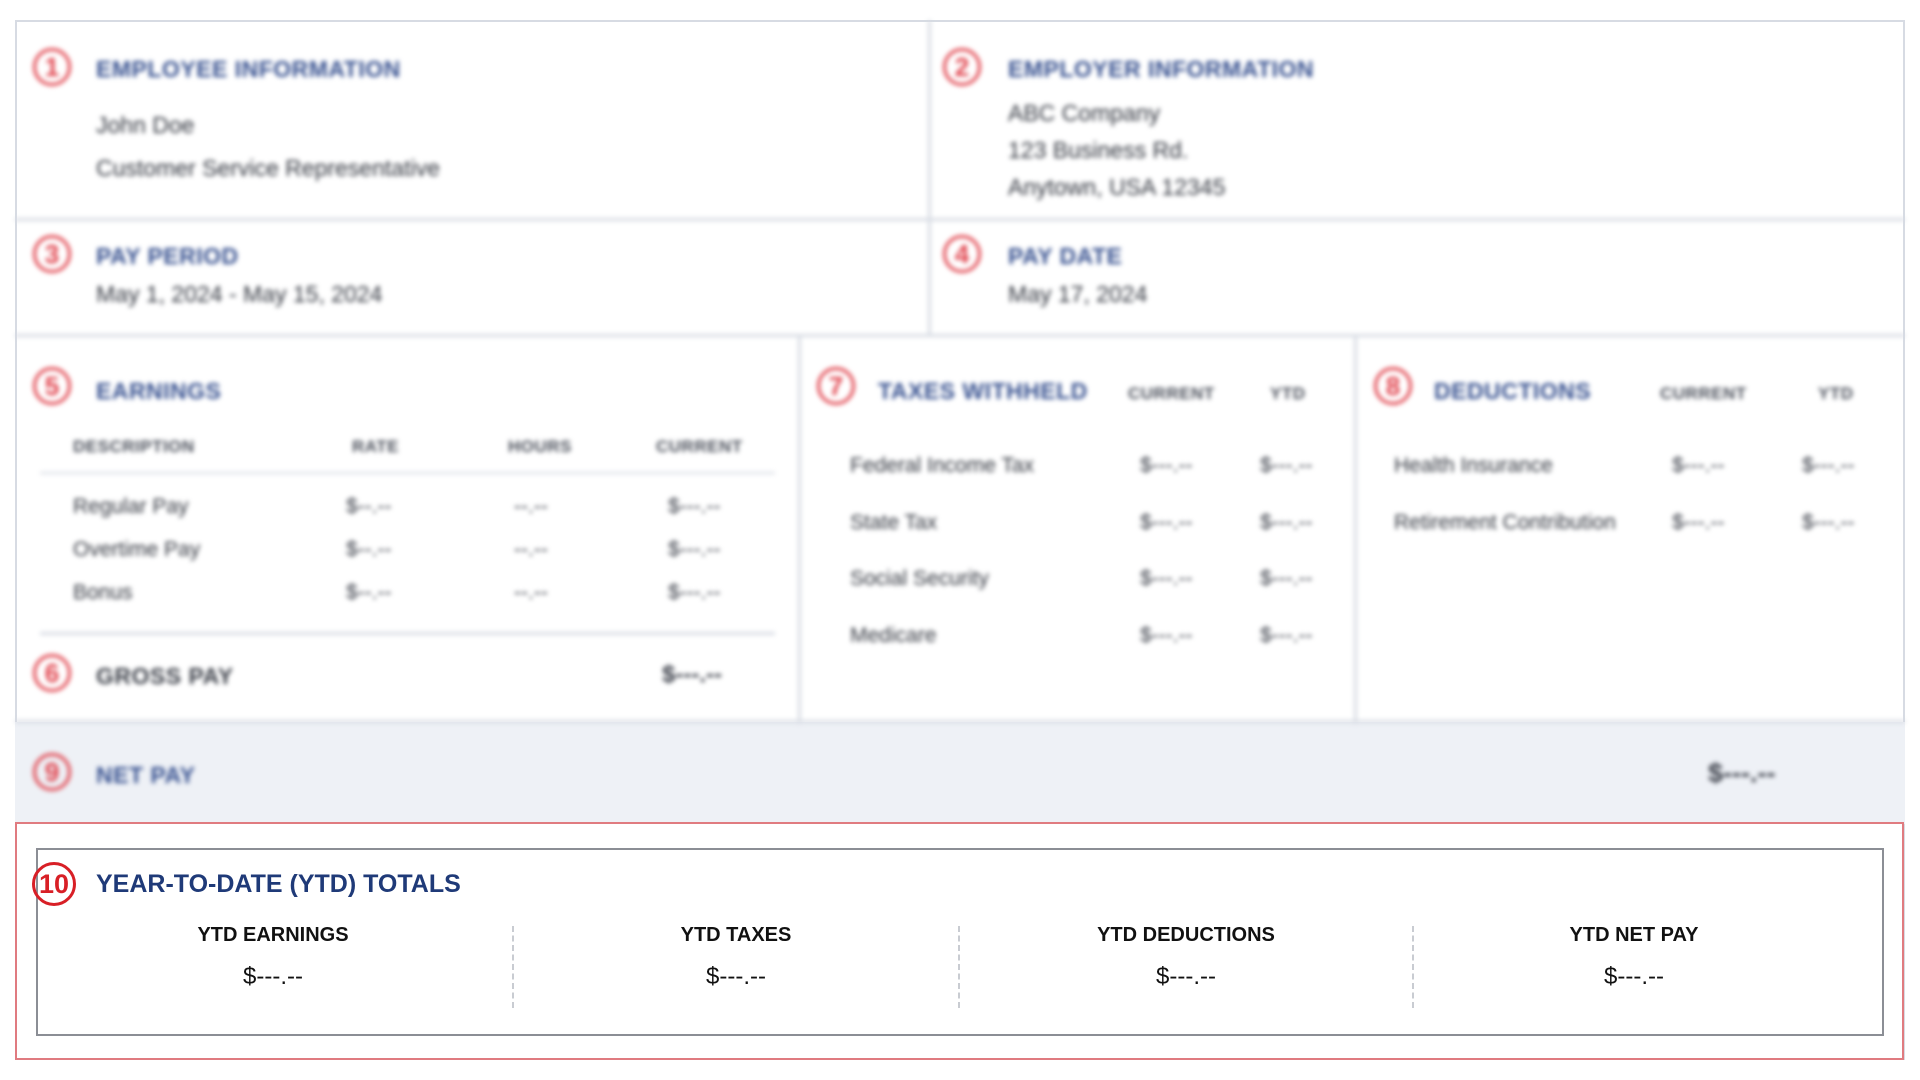 This screenshot has height=1080, width=1920. I want to click on pay-date-title: PAY DATE, so click(1065, 256).